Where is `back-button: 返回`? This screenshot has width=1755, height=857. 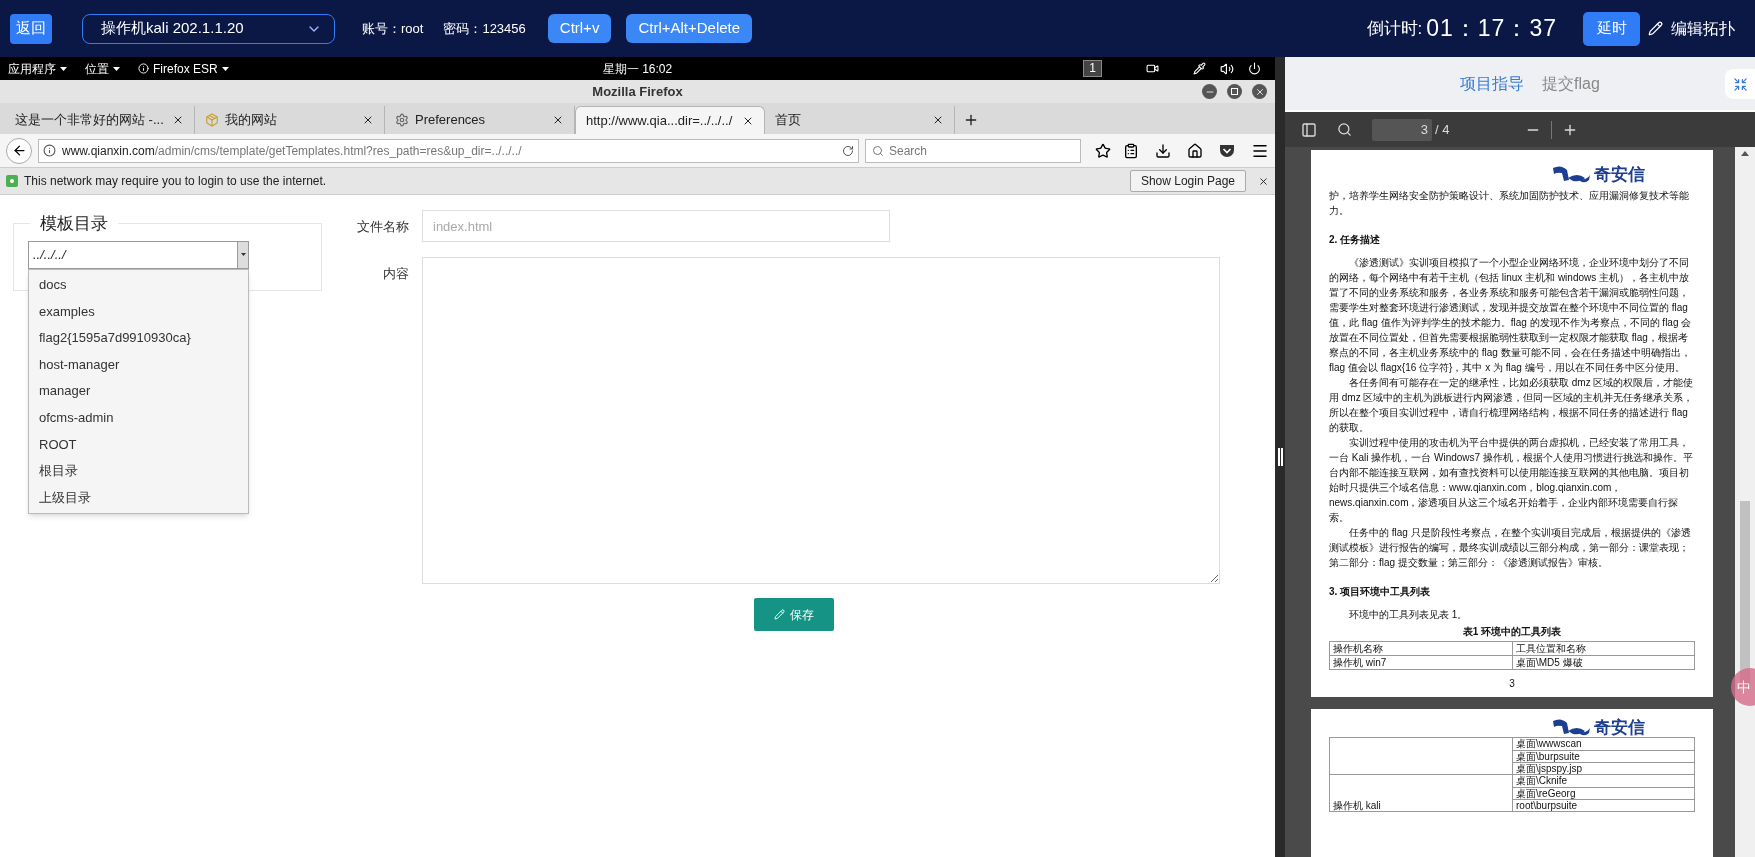 back-button: 返回 is located at coordinates (31, 28).